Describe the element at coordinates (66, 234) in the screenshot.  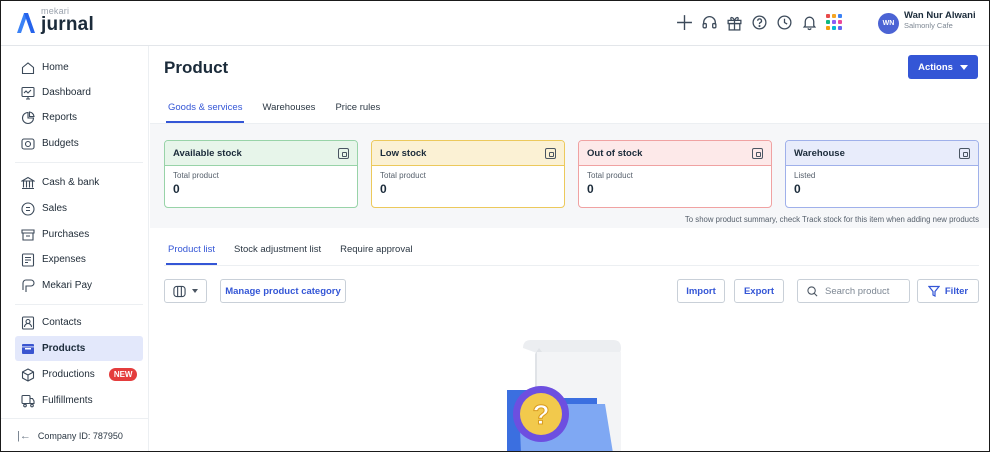
I see `sidebar-item-label: Purchases` at that location.